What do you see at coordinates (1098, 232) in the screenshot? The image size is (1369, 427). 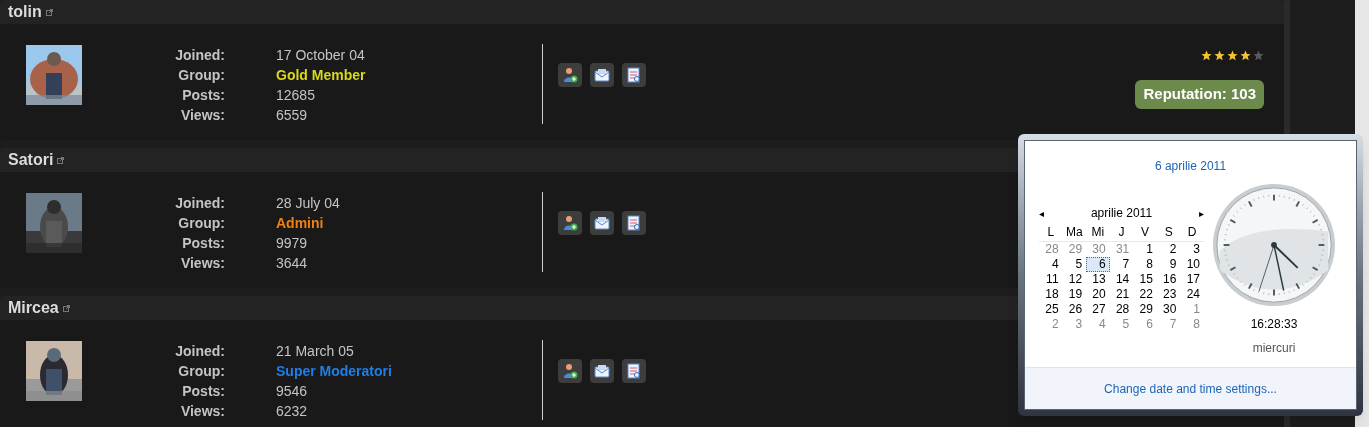 I see `weekday-label: Mi` at bounding box center [1098, 232].